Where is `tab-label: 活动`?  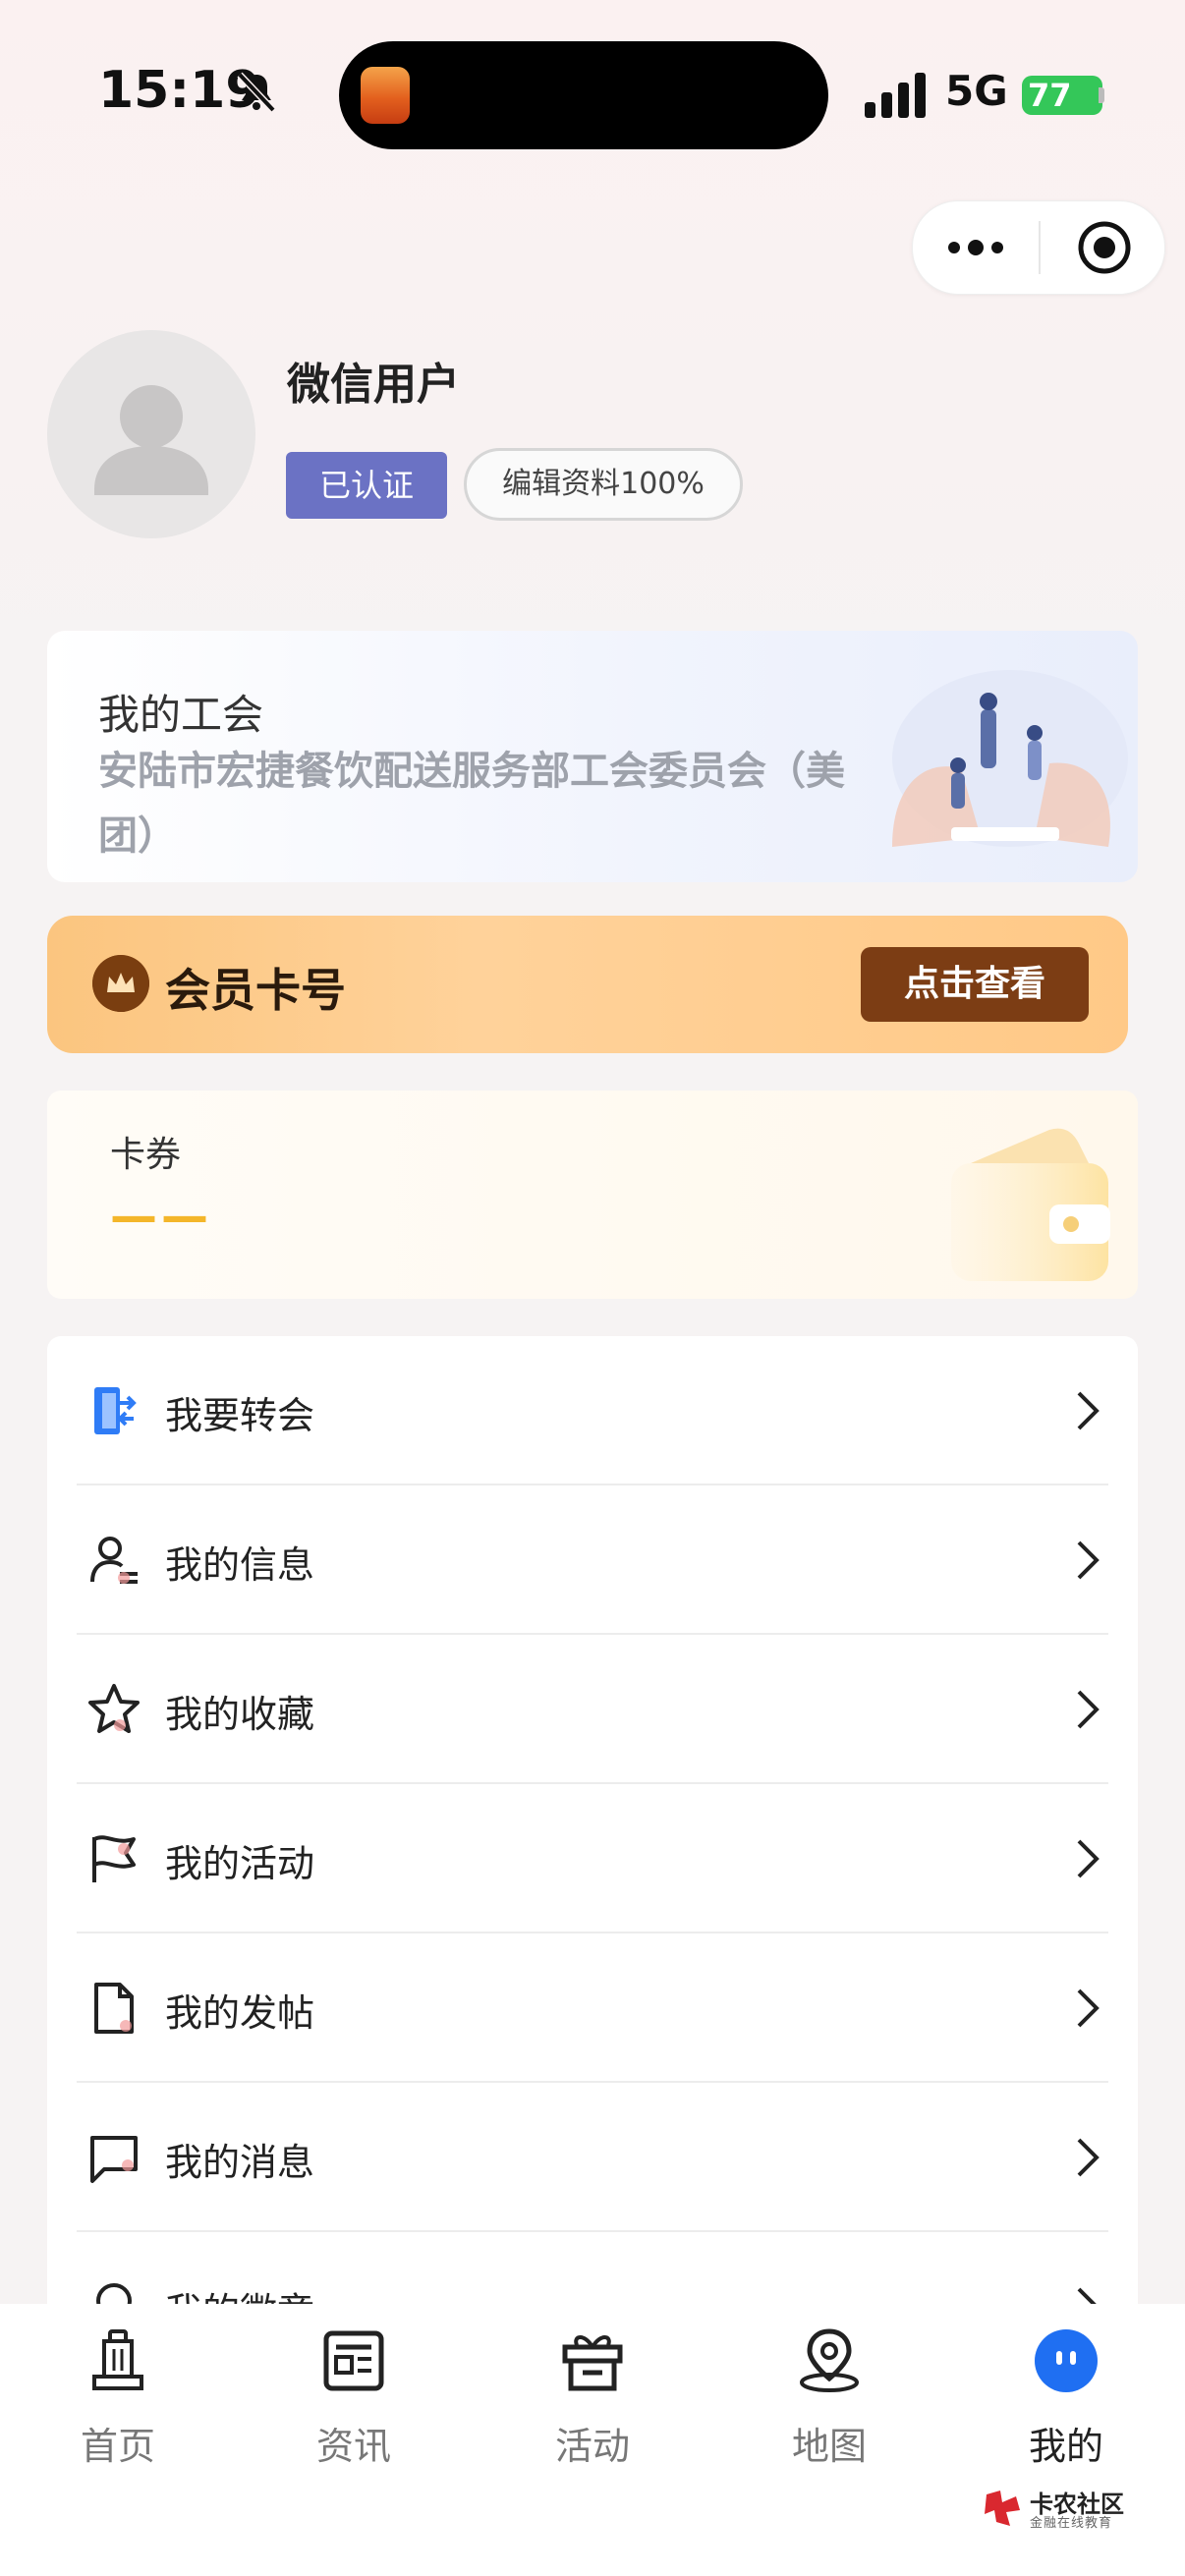 tab-label: 活动 is located at coordinates (592, 2446).